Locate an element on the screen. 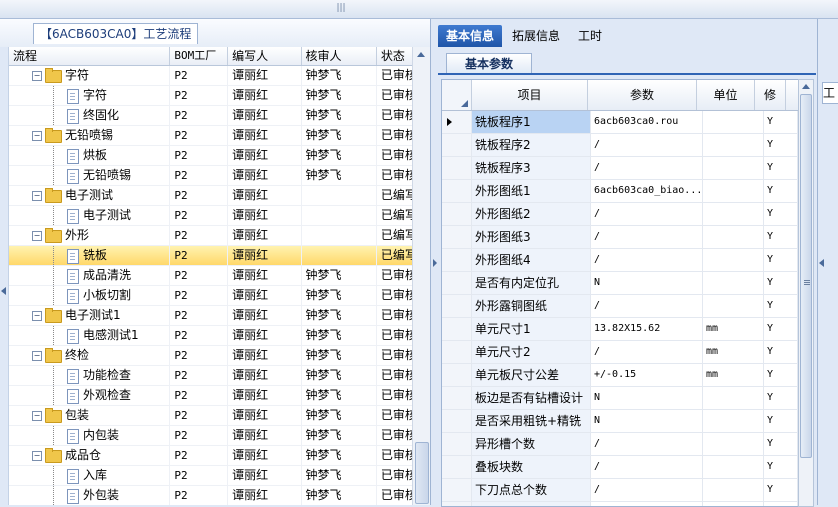  tree-node: 小板切割 is located at coordinates (90, 295).